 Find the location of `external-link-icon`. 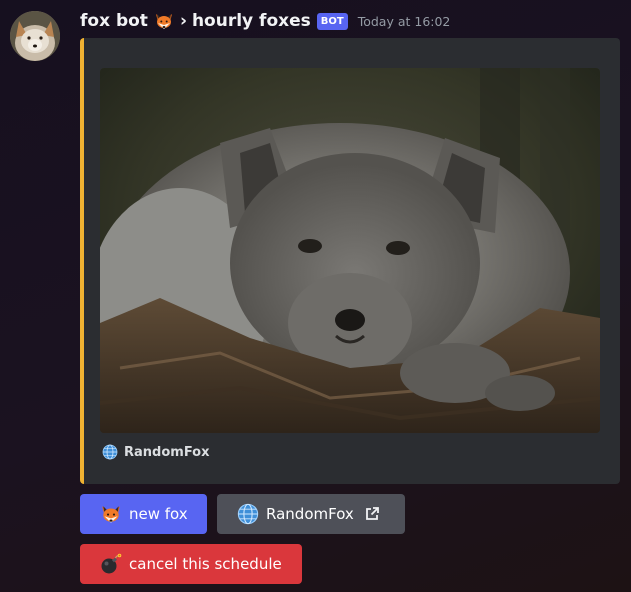

external-link-icon is located at coordinates (372, 514).